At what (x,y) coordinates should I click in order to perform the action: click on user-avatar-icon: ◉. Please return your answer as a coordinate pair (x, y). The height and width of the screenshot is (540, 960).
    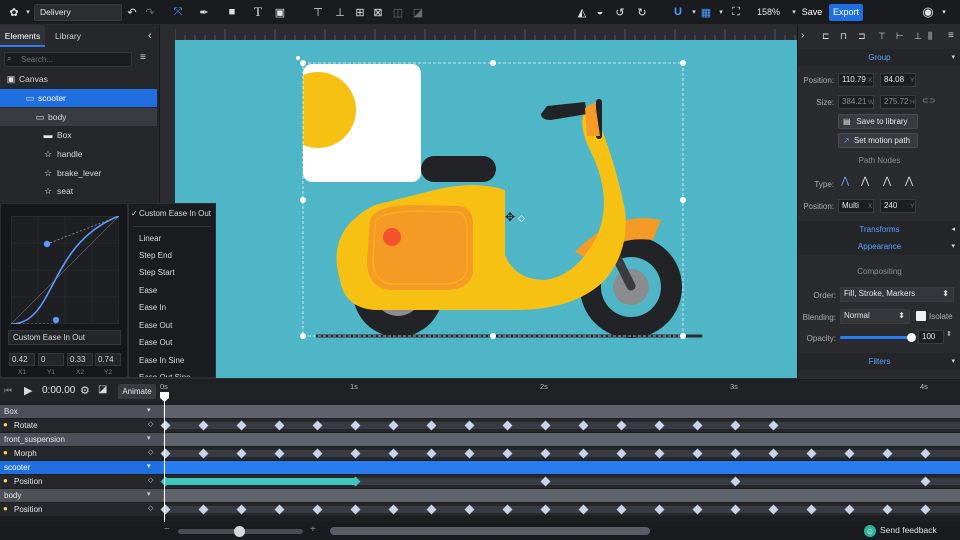
    Looking at the image, I should click on (928, 12).